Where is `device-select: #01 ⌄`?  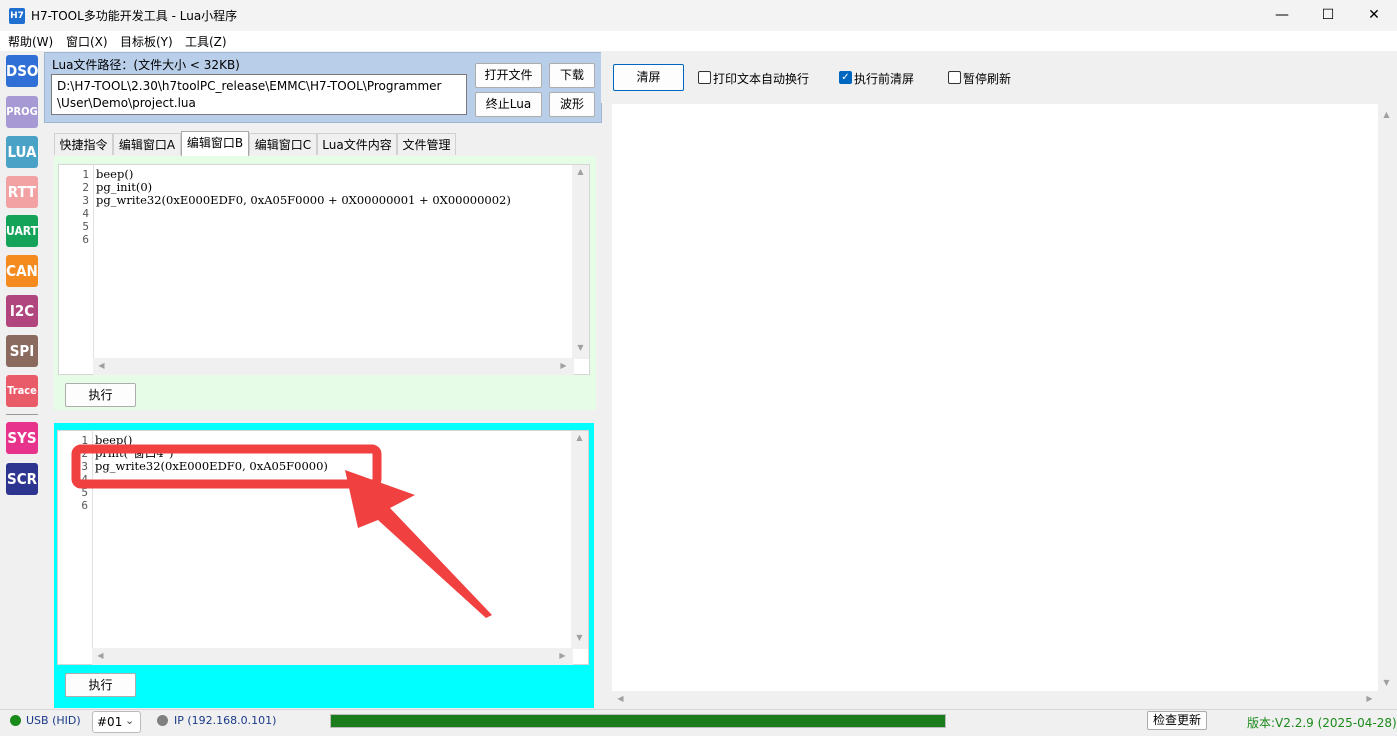 device-select: #01 ⌄ is located at coordinates (116, 722).